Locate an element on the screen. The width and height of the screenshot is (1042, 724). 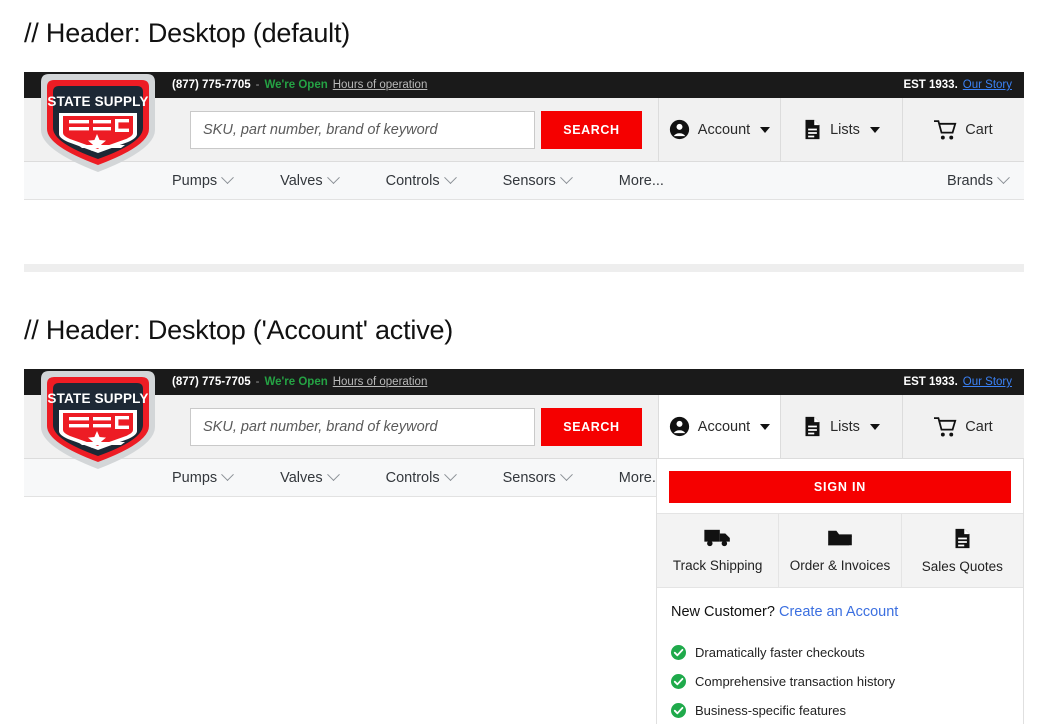
sales-quotes-tile: Sales Quotes is located at coordinates (962, 550).